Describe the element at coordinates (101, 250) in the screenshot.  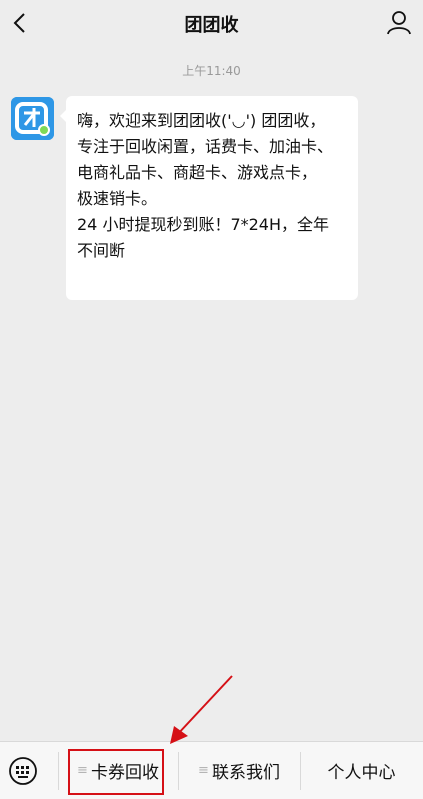
I see `message-line: 不间断` at that location.